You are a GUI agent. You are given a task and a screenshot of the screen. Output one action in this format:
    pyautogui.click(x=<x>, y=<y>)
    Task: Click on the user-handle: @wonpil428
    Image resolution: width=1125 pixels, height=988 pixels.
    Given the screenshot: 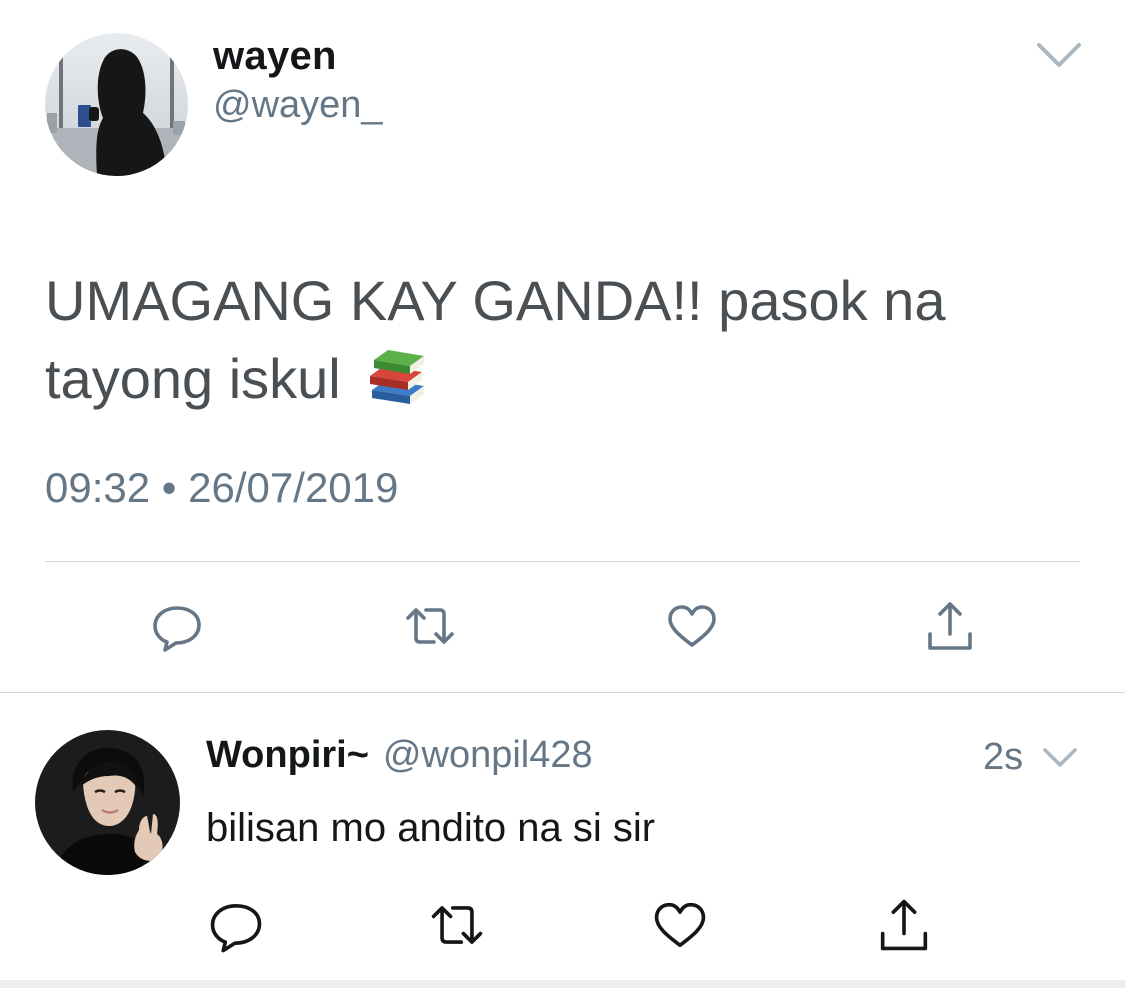 What is the action you would take?
    pyautogui.click(x=488, y=755)
    